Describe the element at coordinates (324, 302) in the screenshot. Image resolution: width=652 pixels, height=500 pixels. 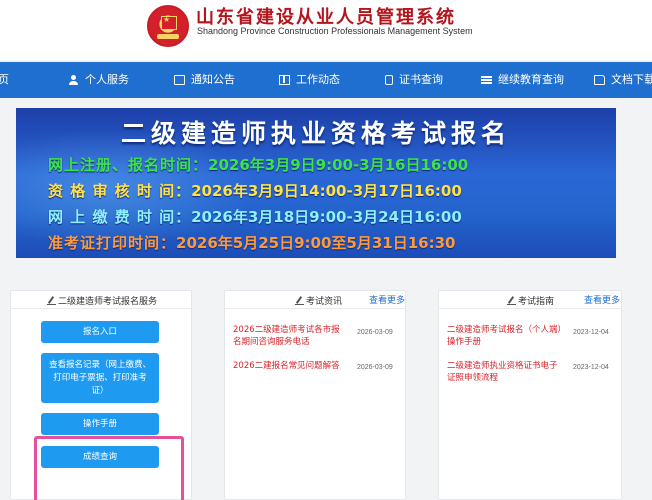
I see `card-title-text: 考试资讯` at that location.